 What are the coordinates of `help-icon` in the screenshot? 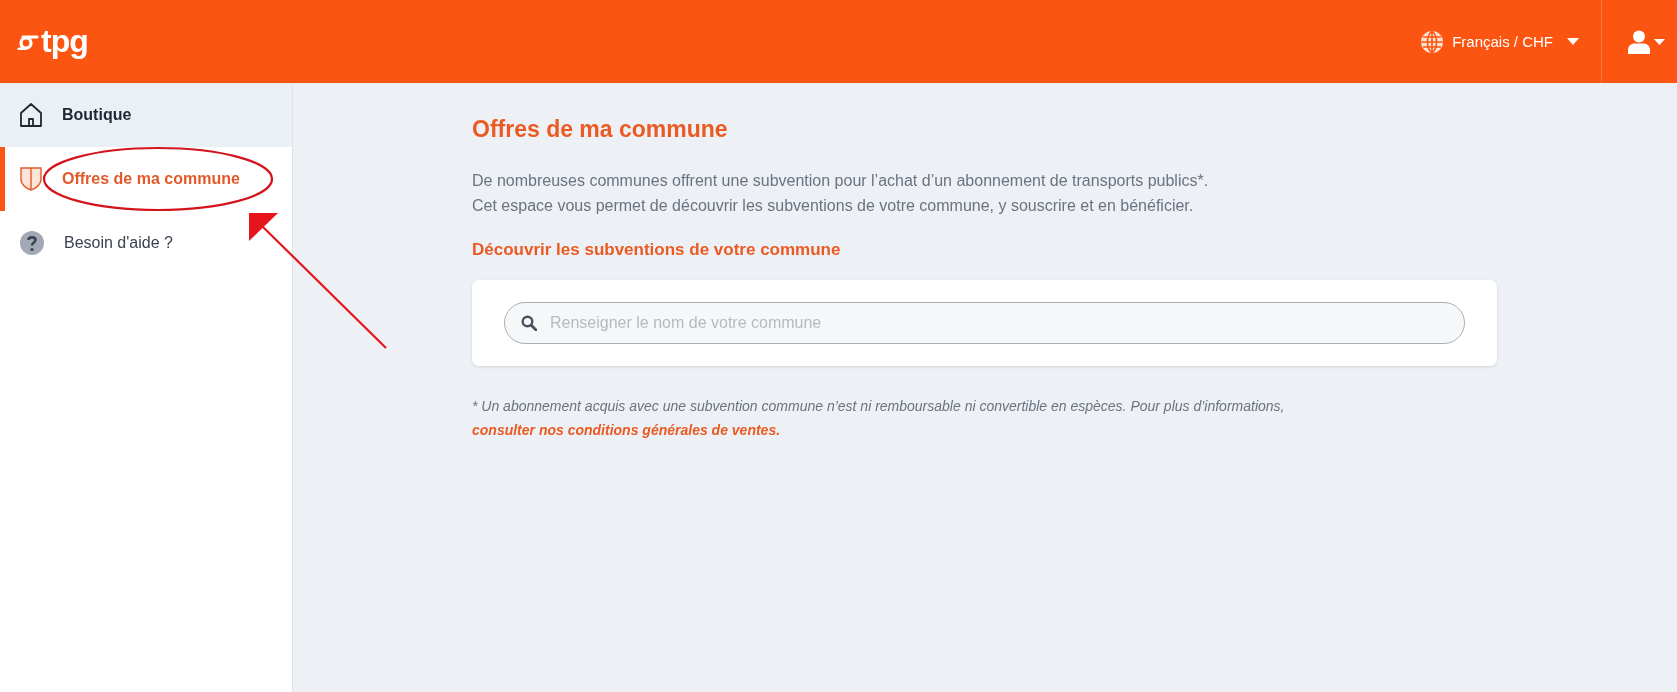 It's located at (32, 243).